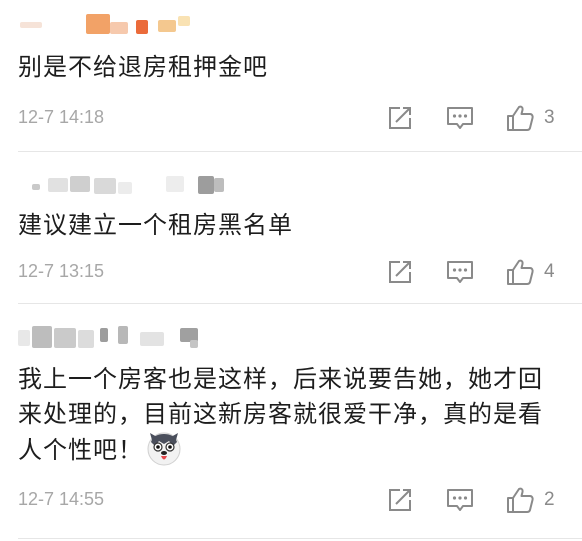  I want to click on like-button: 3, so click(530, 118).